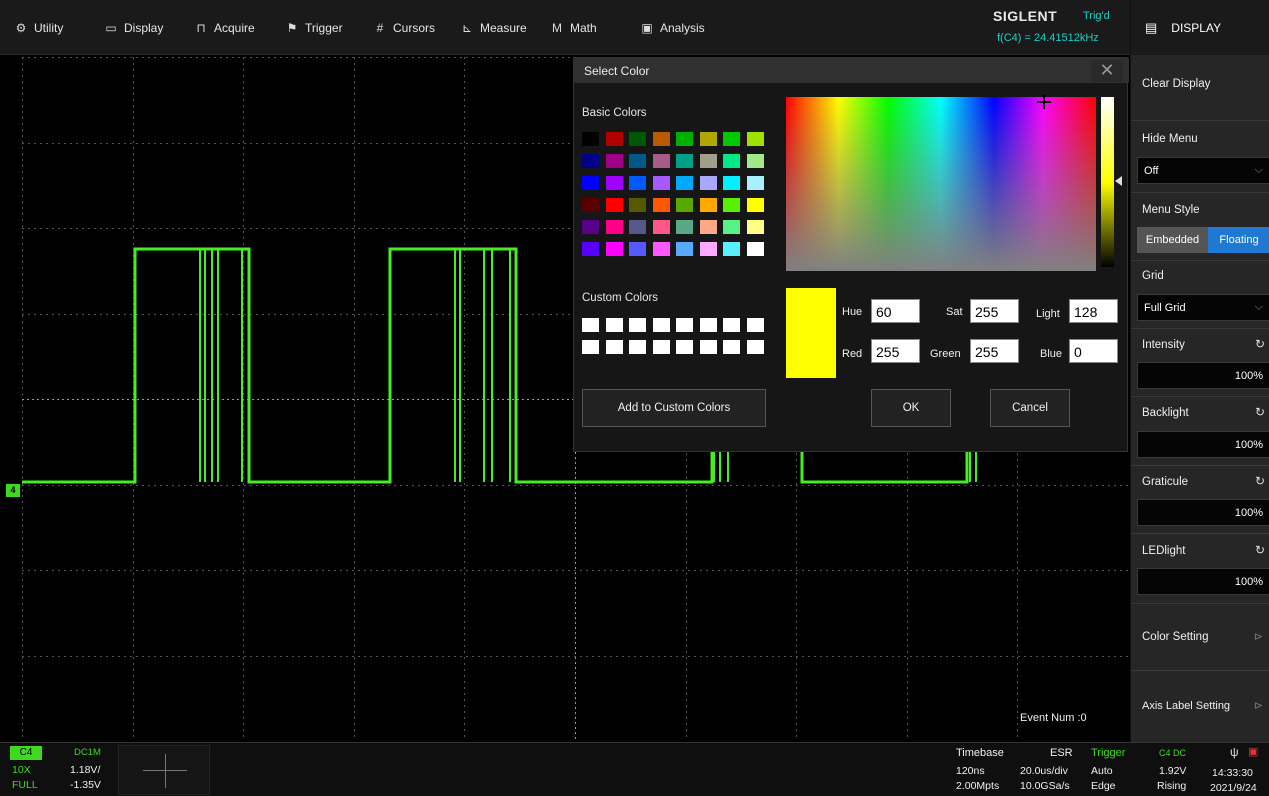 Image resolution: width=1269 pixels, height=796 pixels. What do you see at coordinates (1238, 240) in the screenshot?
I see `menu-style-floating: Floating` at bounding box center [1238, 240].